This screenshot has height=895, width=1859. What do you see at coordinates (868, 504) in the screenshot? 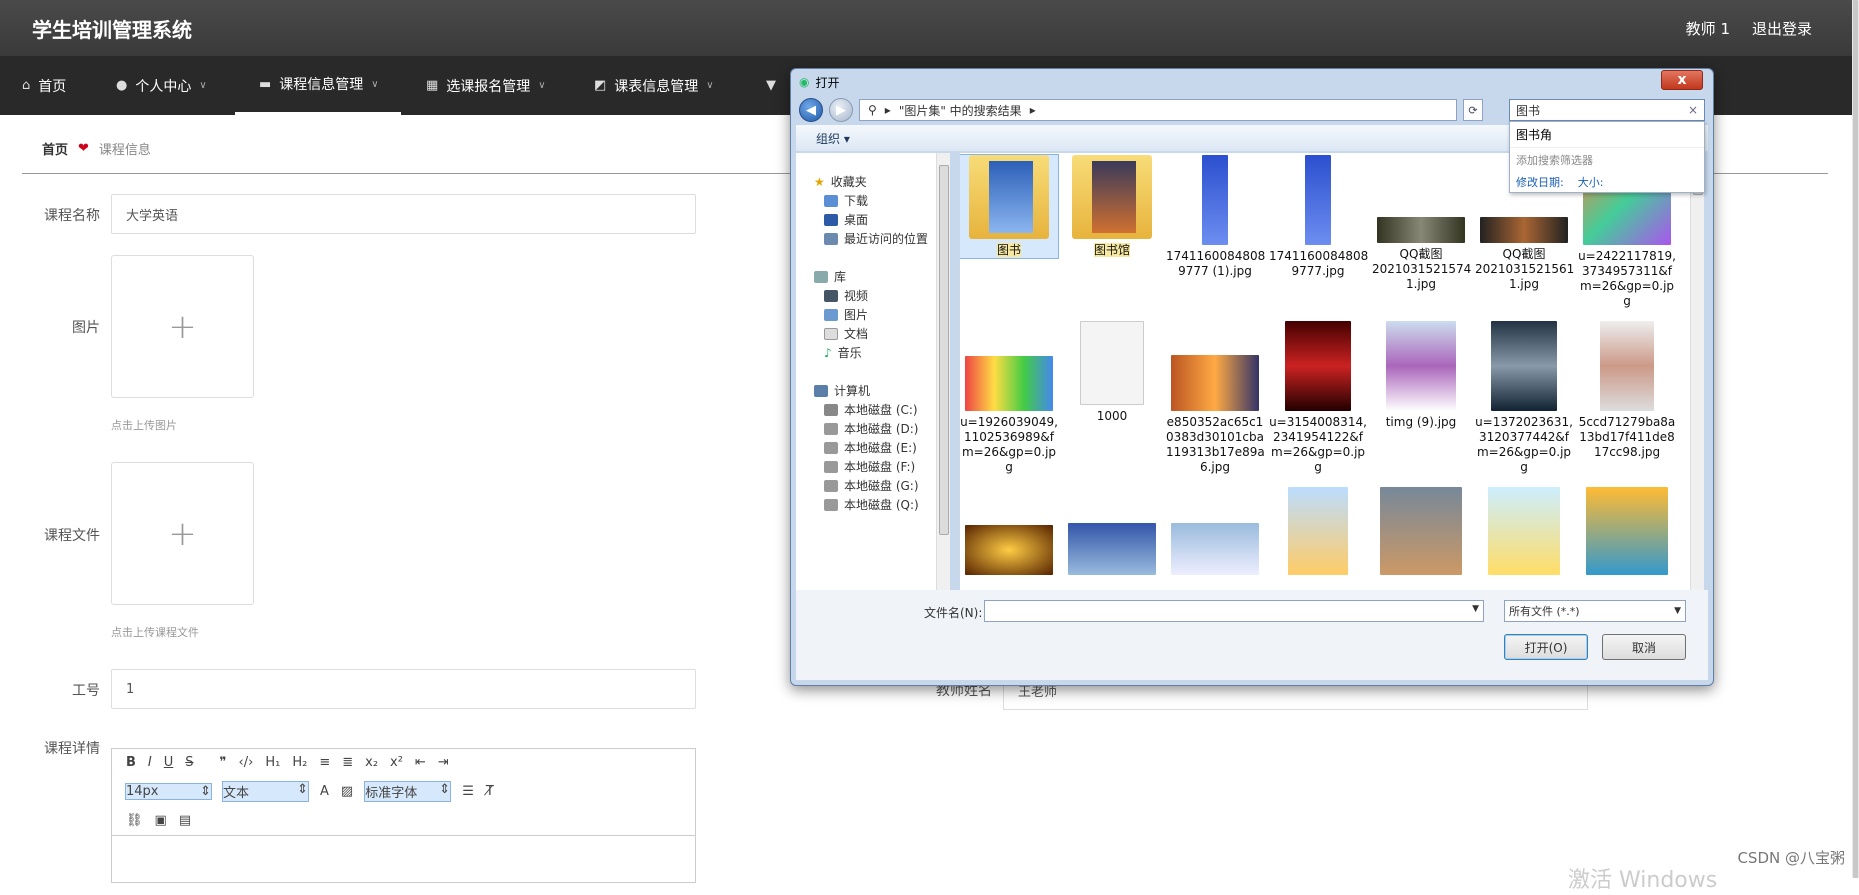
I see `nav-drive: 本地磁盘 (Q:)` at bounding box center [868, 504].